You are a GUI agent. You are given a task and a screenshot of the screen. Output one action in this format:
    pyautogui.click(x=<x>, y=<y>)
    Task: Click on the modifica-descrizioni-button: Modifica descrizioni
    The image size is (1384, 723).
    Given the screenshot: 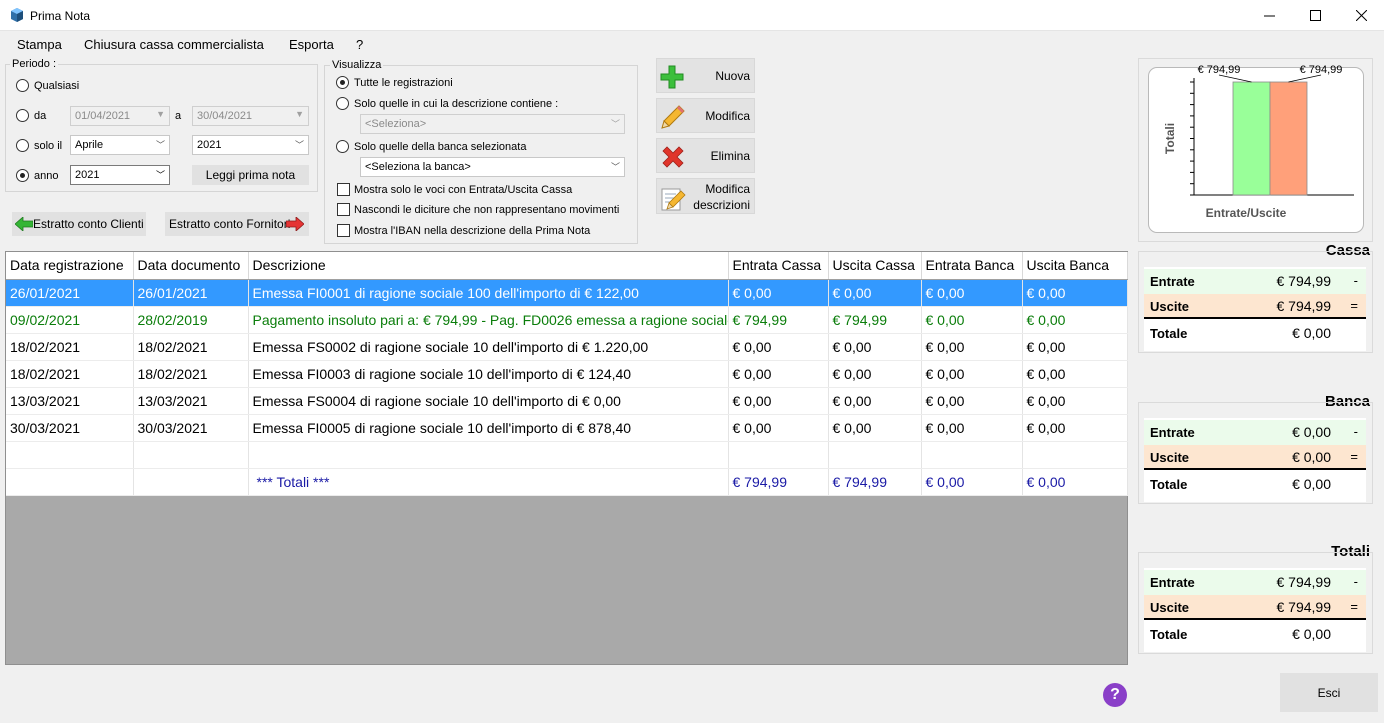 What is the action you would take?
    pyautogui.click(x=705, y=196)
    